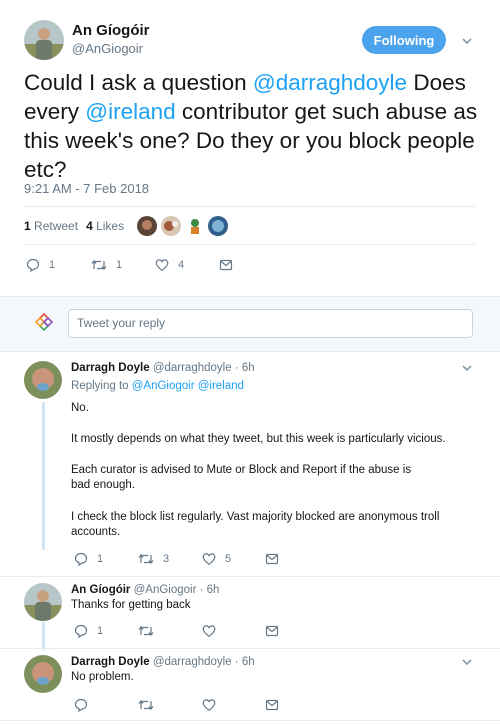 The image size is (500, 726). Describe the element at coordinates (330, 82) in the screenshot. I see `mention-link: @darraghdoyle` at that location.